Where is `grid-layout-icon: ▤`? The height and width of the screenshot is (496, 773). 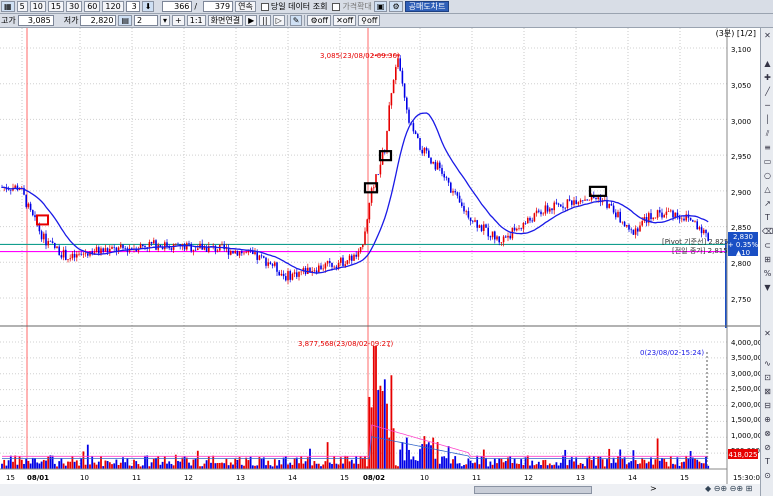
grid-layout-icon: ▤ is located at coordinates (125, 20).